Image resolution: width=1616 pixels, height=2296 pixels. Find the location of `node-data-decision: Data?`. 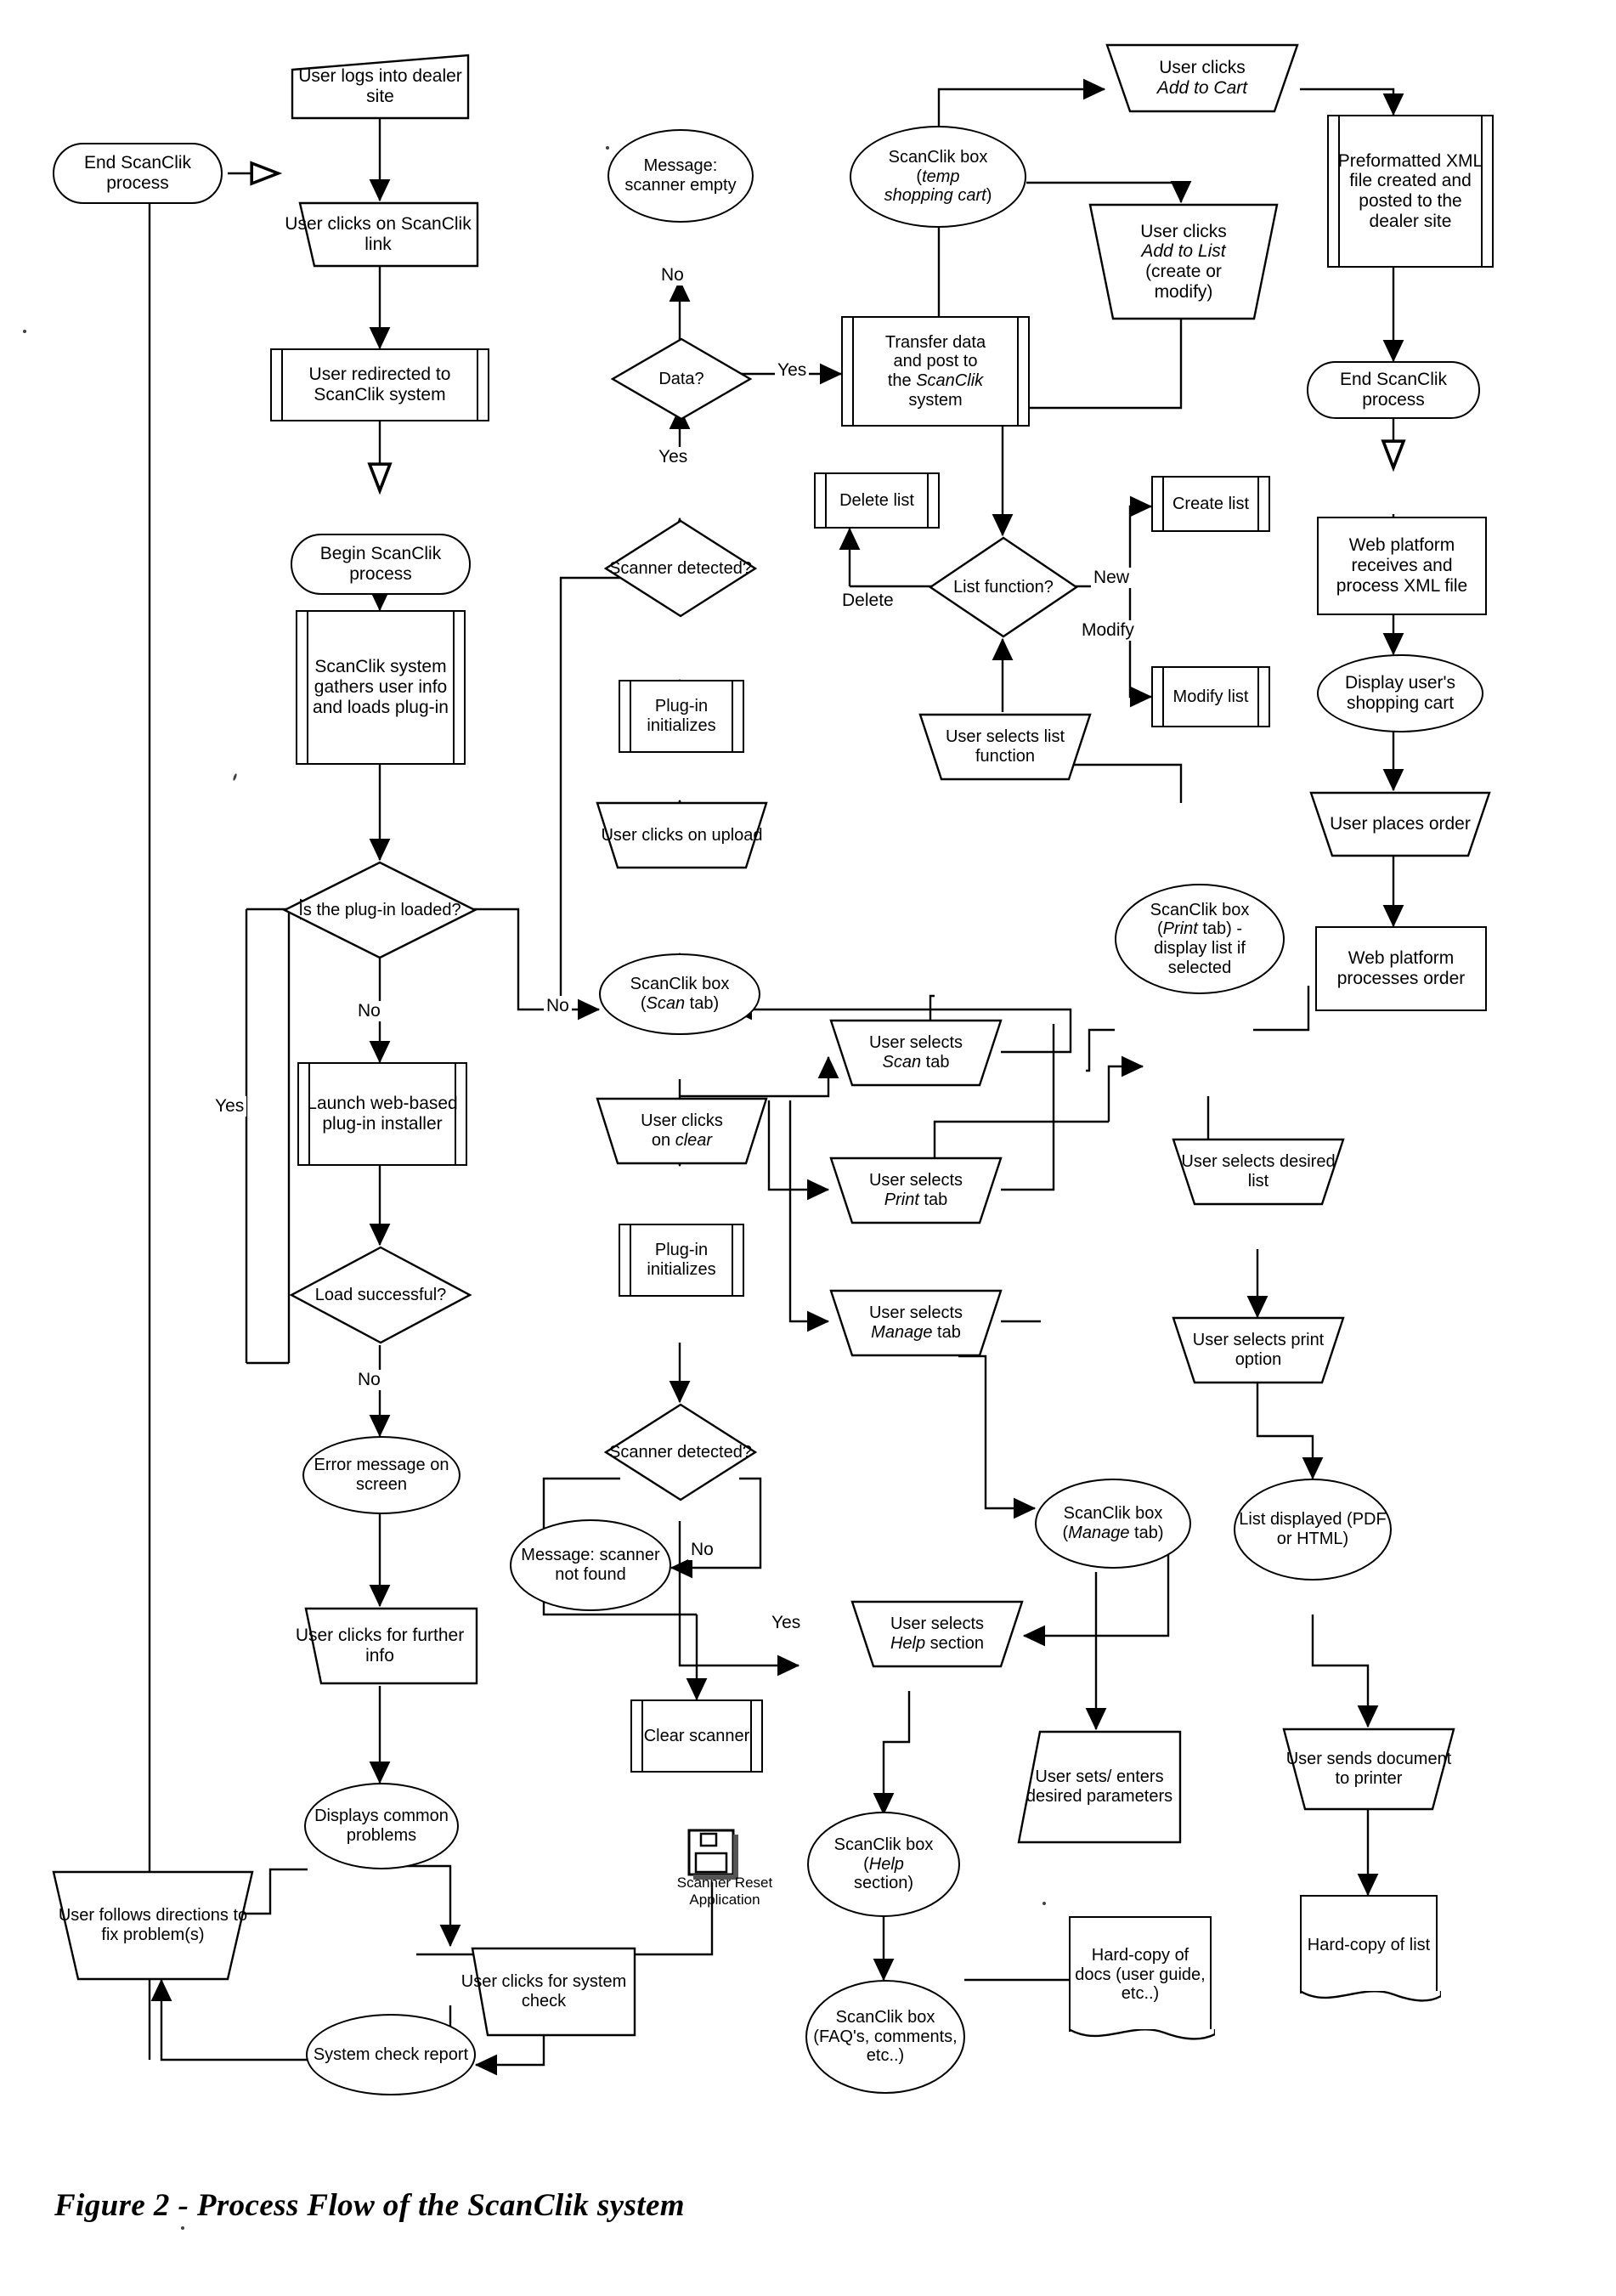

node-data-decision: Data? is located at coordinates (682, 378).